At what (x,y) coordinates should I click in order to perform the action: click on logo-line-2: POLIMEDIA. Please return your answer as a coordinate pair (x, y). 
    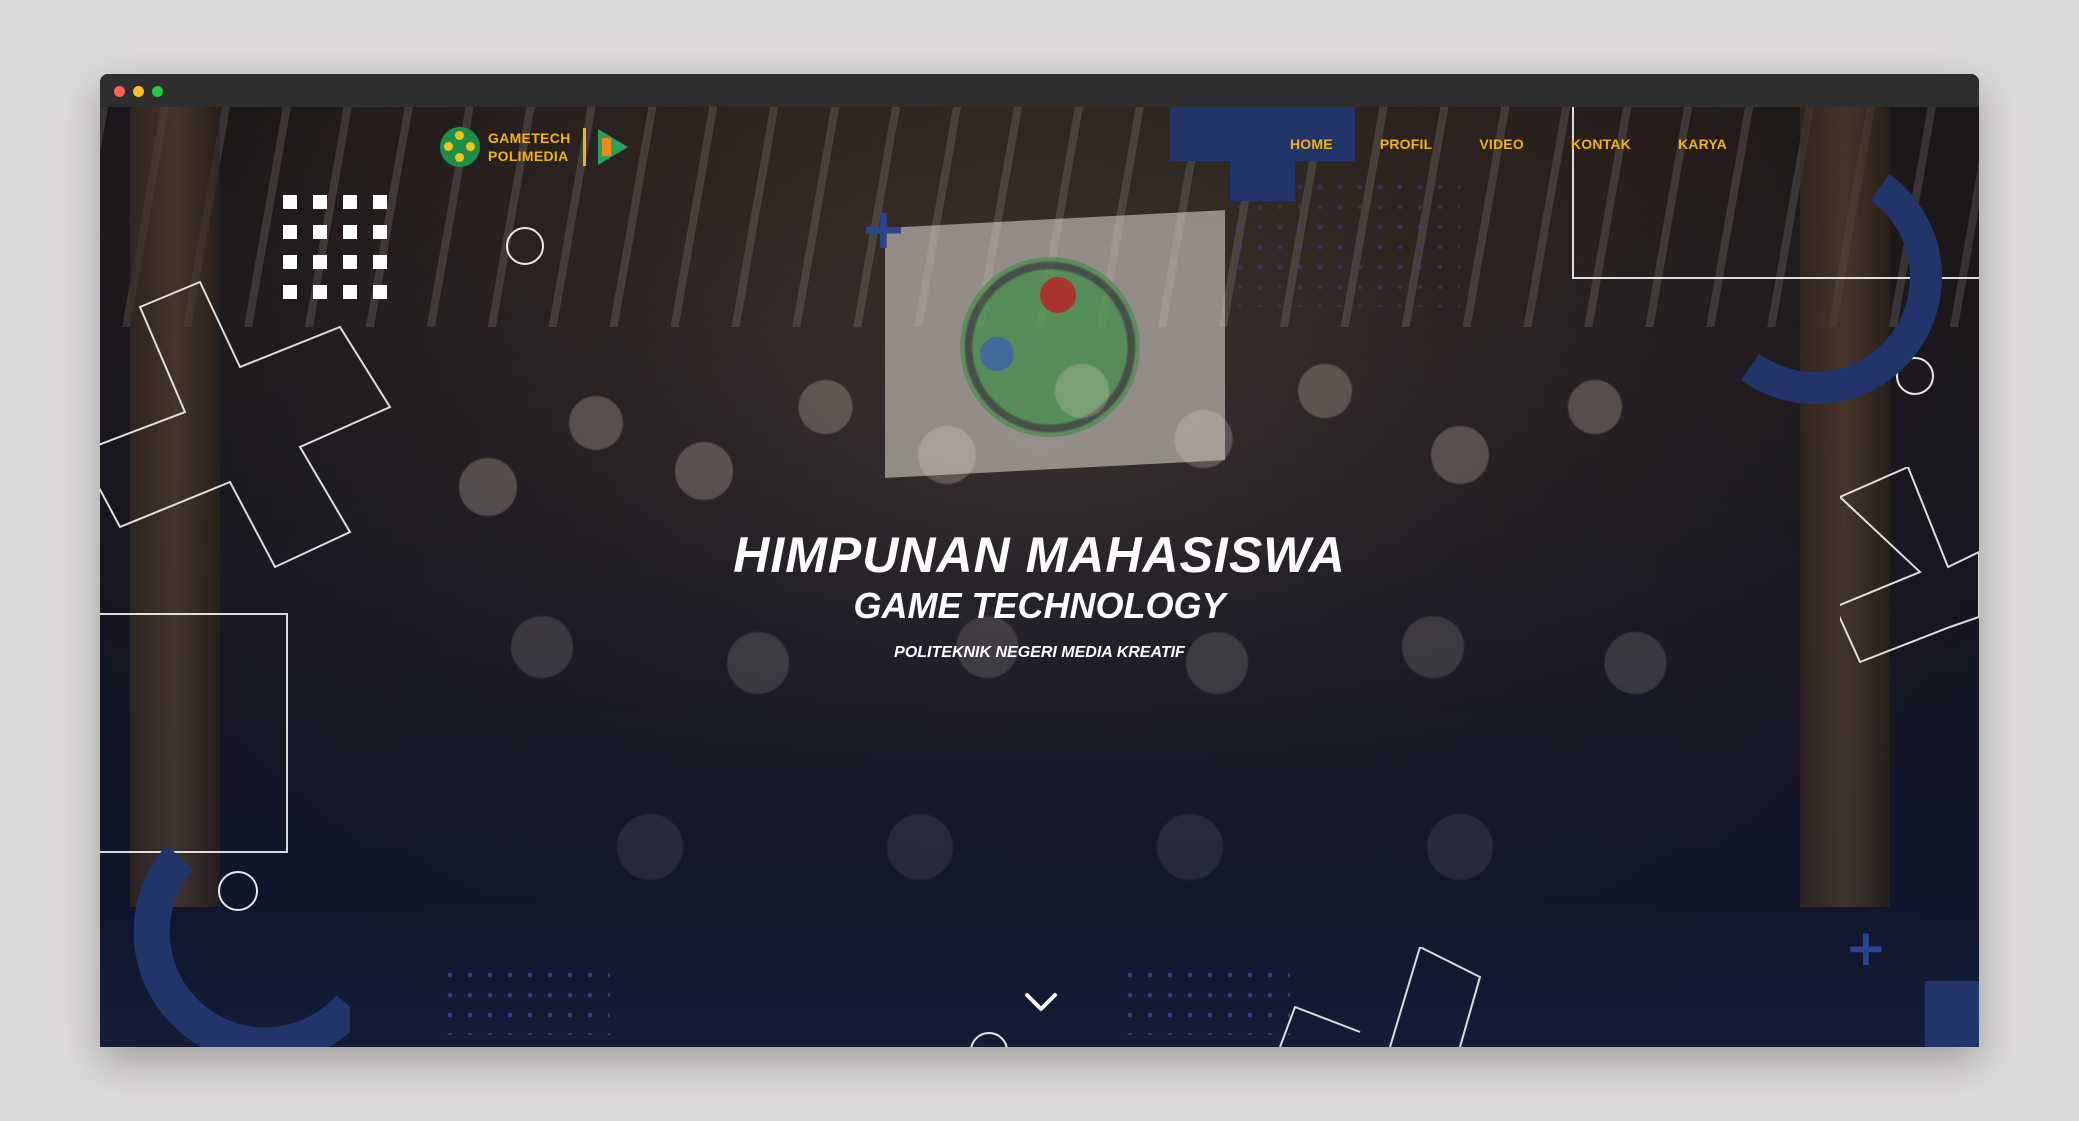
    Looking at the image, I should click on (528, 156).